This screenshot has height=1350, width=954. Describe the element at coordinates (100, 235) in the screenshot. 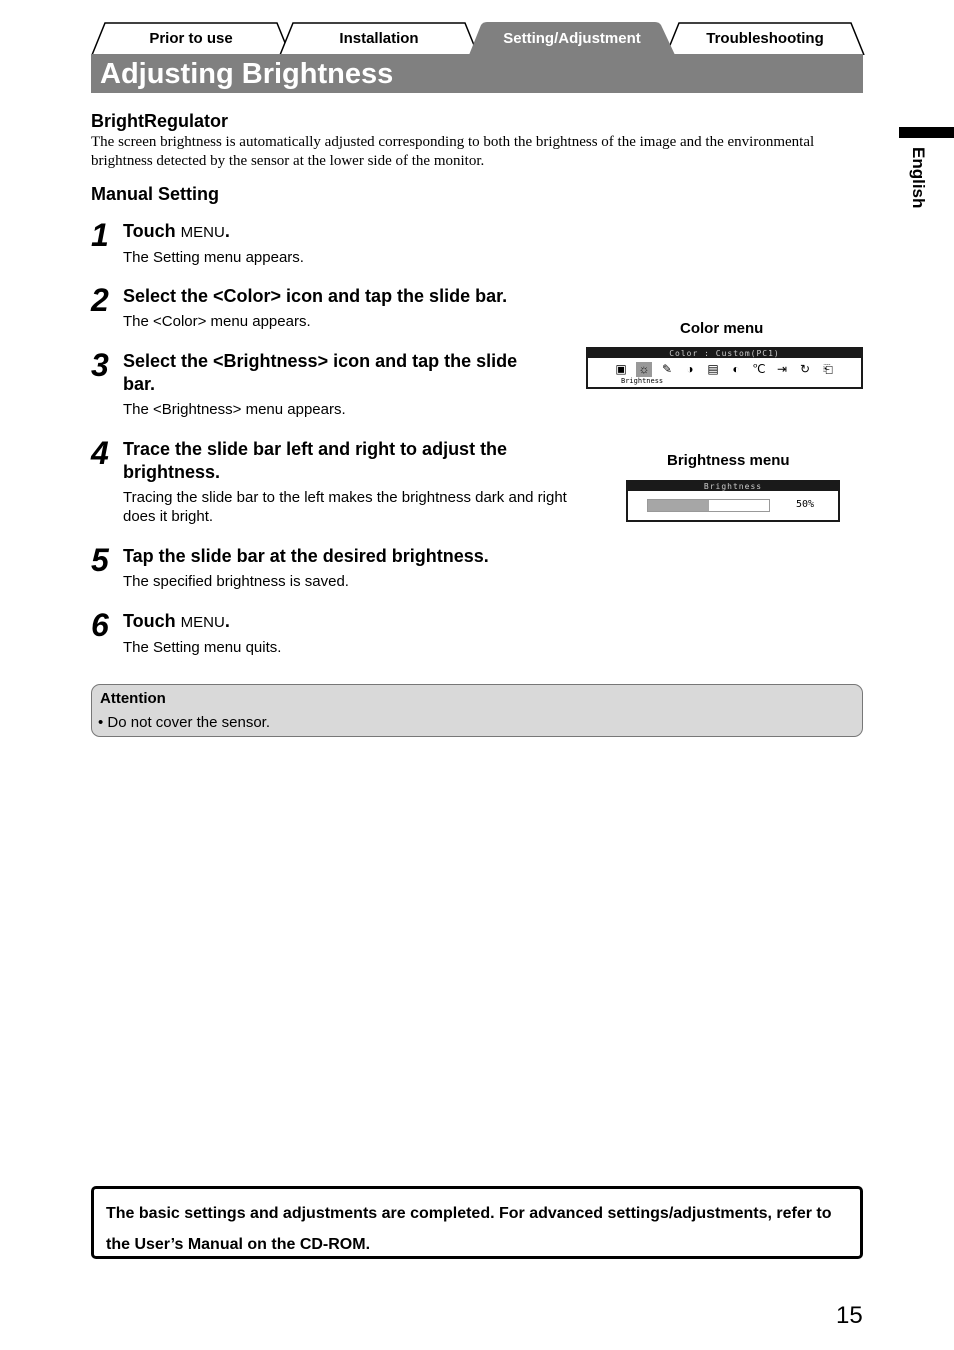

I see `step-number: 1` at that location.